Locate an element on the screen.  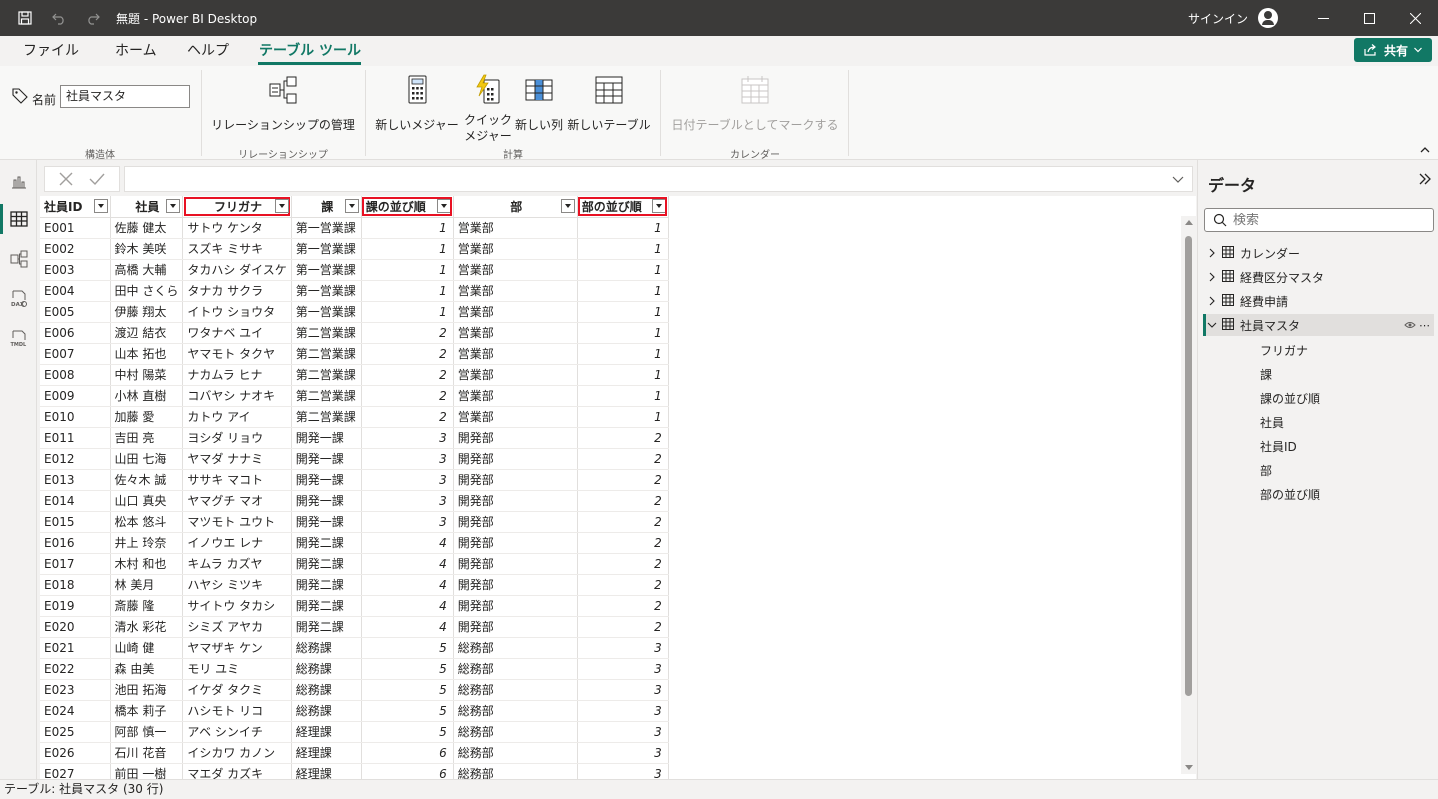
table-cell: E012 is located at coordinates (75, 459).